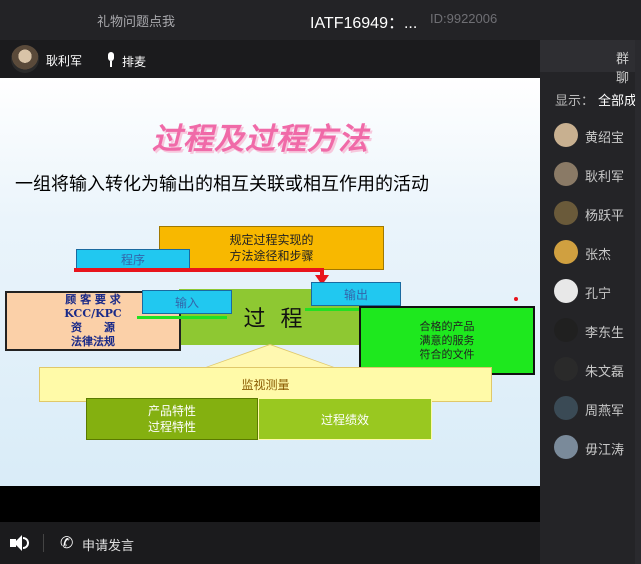 This screenshot has height=564, width=641. I want to click on list-item: 毋江涛, so click(597, 448).